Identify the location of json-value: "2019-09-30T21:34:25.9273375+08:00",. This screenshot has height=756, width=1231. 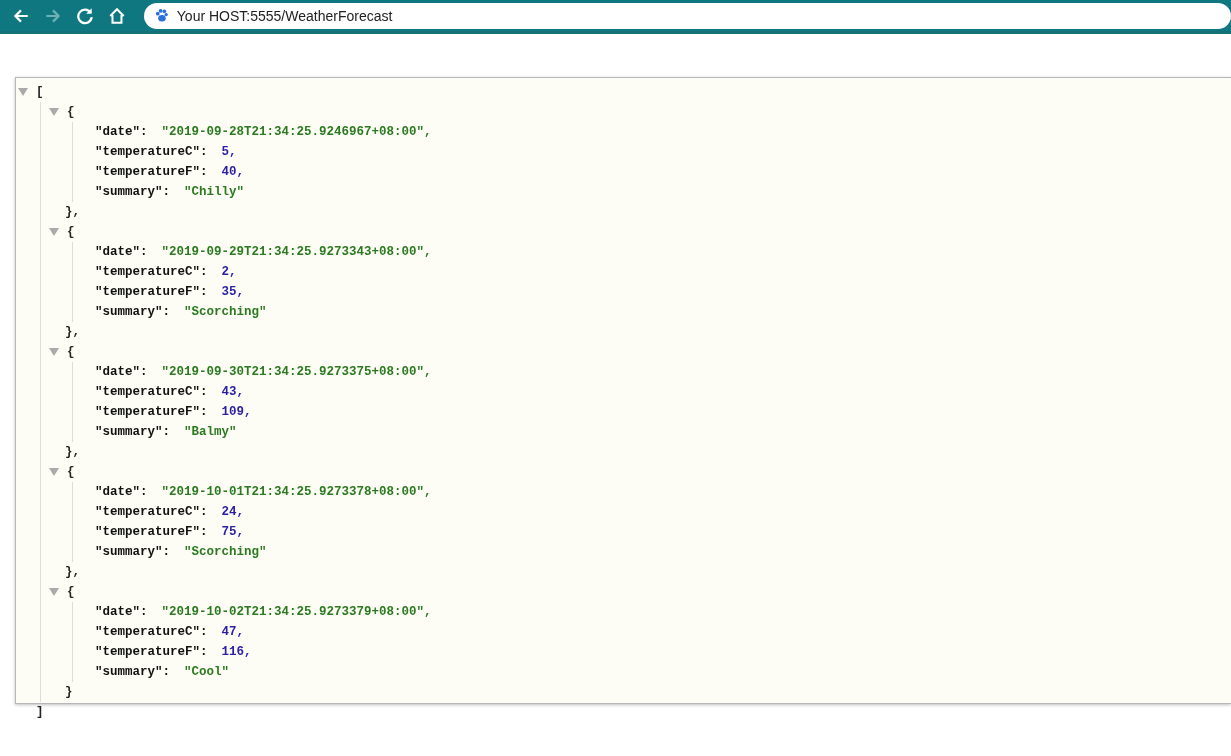
(296, 372).